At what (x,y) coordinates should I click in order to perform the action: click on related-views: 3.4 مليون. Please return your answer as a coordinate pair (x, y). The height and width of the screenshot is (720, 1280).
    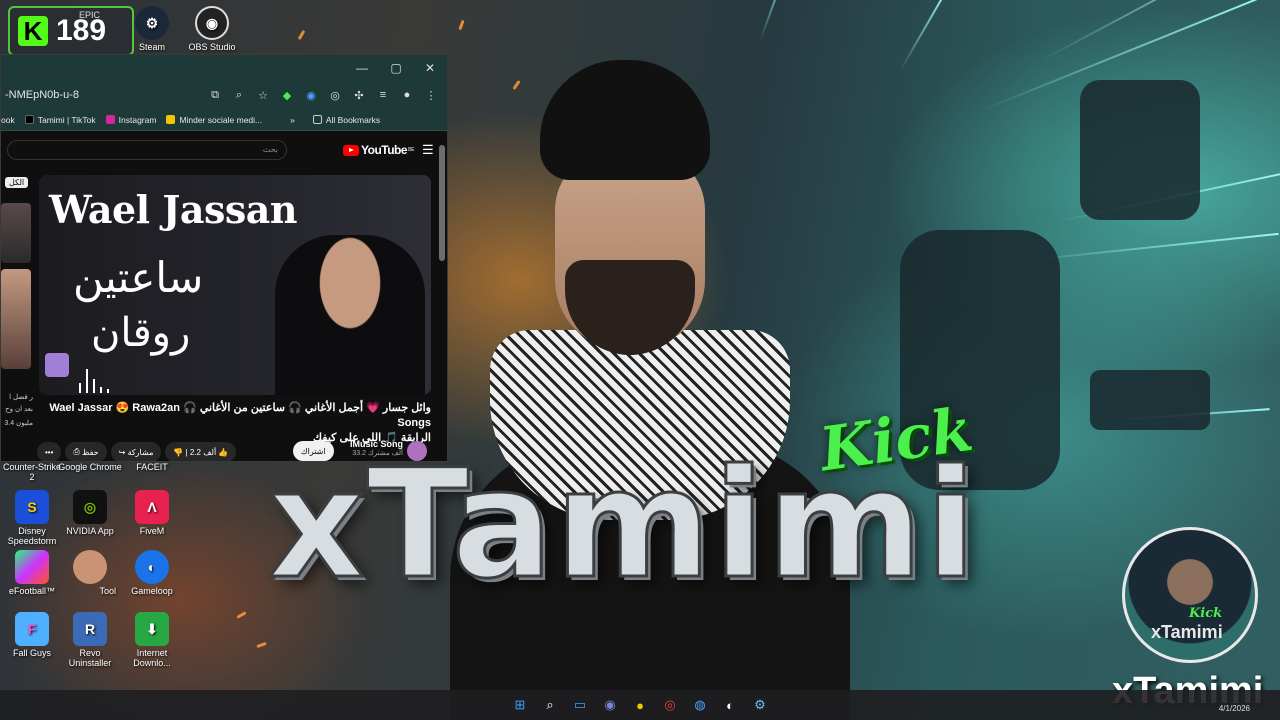
    Looking at the image, I should click on (18, 423).